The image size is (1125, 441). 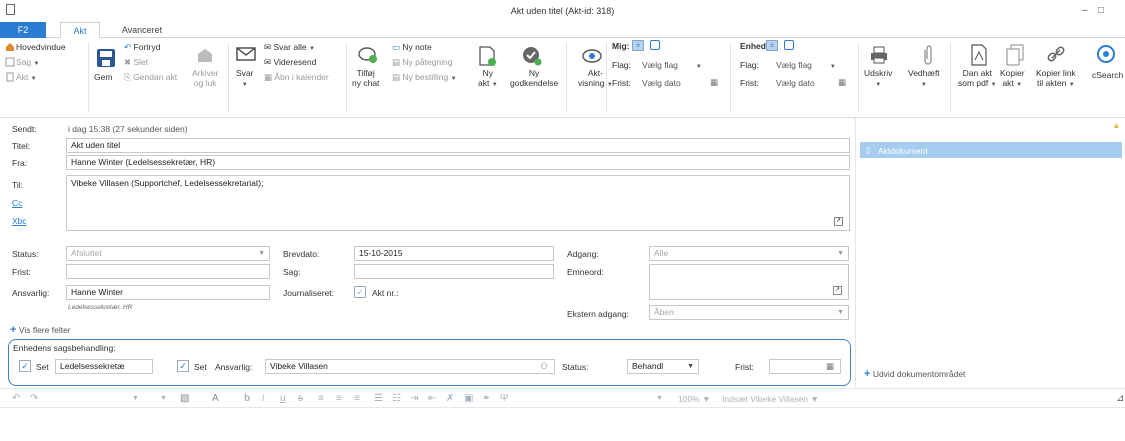 I want to click on csearch-button: cSearch, so click(x=1107, y=75).